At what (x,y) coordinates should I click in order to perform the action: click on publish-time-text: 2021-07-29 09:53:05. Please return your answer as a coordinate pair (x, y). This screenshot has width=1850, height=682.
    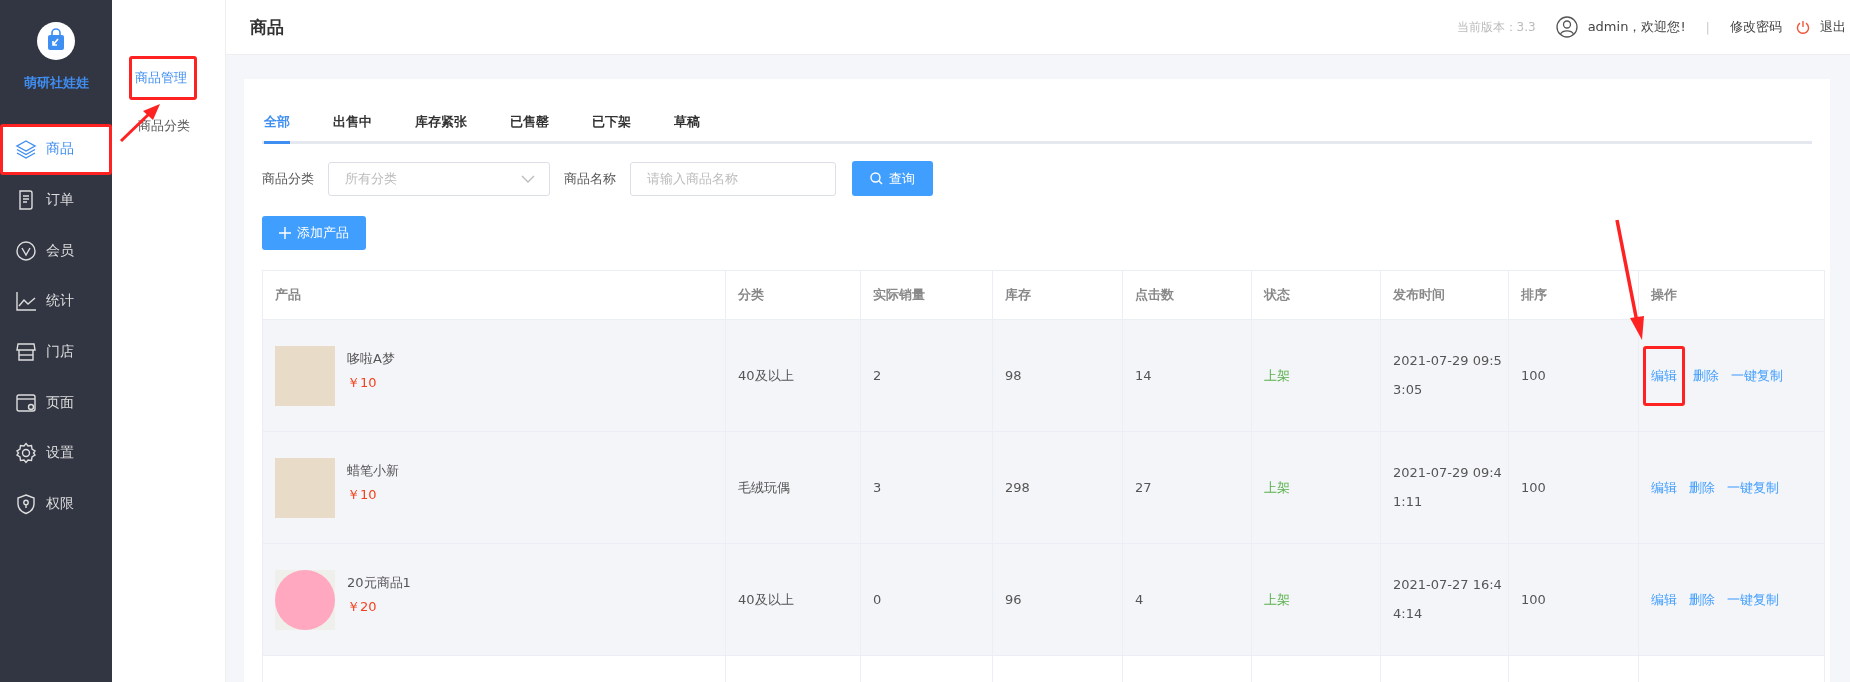
    Looking at the image, I should click on (1448, 375).